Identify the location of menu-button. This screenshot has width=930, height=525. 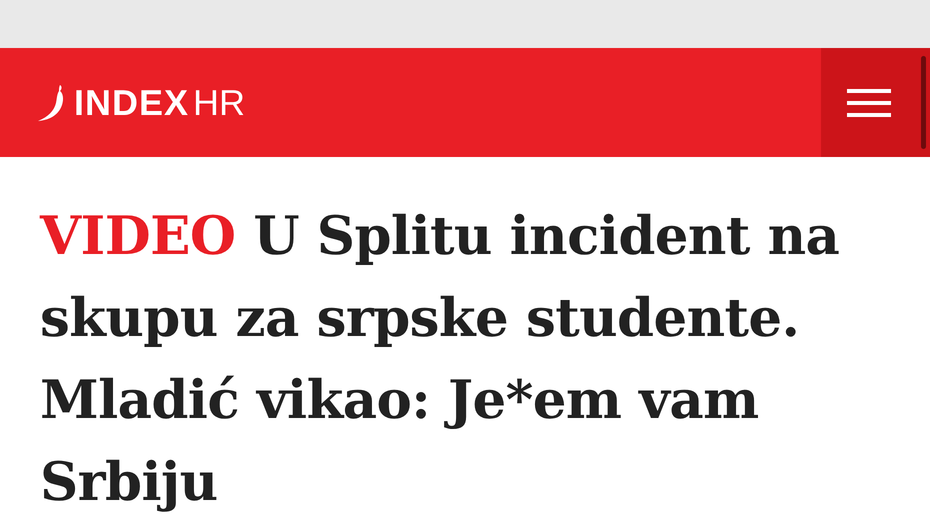
(869, 102).